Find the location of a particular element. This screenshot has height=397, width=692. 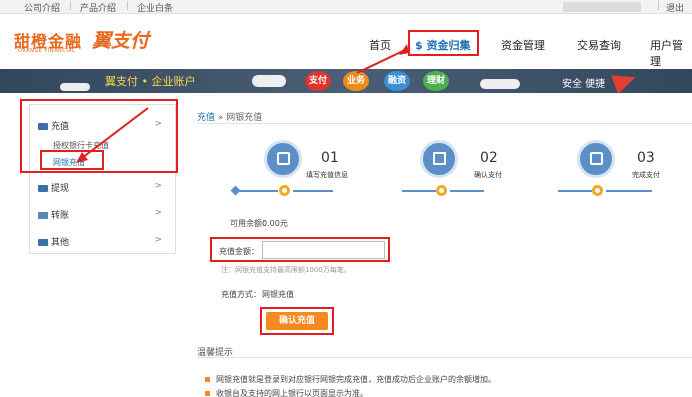

step-number: 03 is located at coordinates (646, 158).